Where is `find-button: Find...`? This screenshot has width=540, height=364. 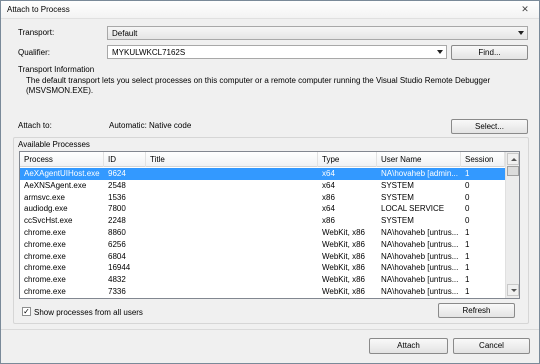 find-button: Find... is located at coordinates (489, 52).